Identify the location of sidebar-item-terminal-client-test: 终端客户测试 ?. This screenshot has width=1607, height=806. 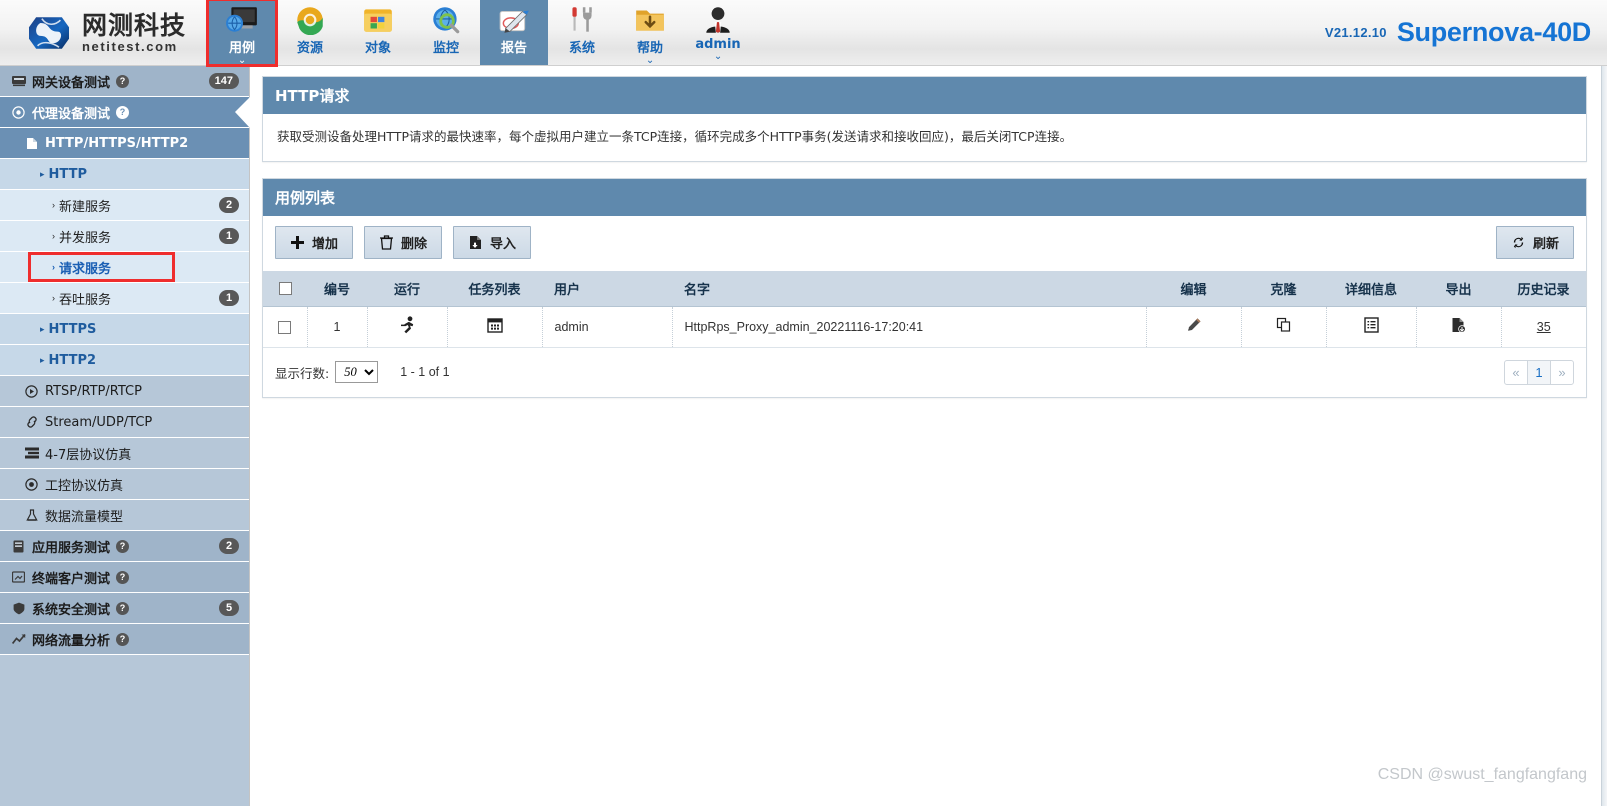
(124, 577).